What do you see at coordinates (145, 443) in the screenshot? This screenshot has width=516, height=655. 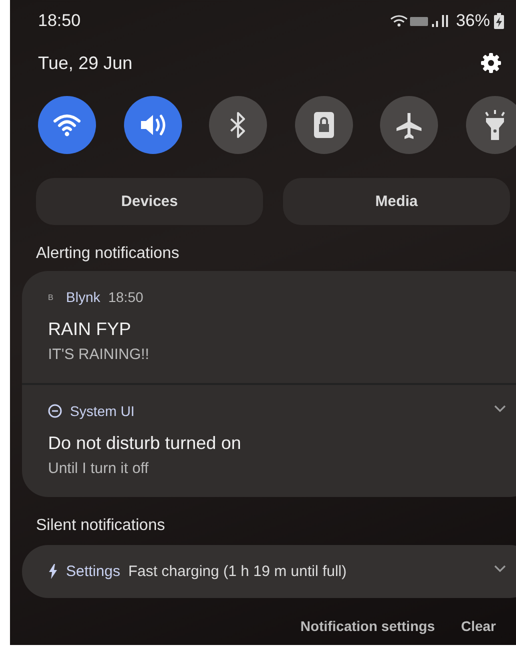 I see `notification-title: Do not disturb turned on` at bounding box center [145, 443].